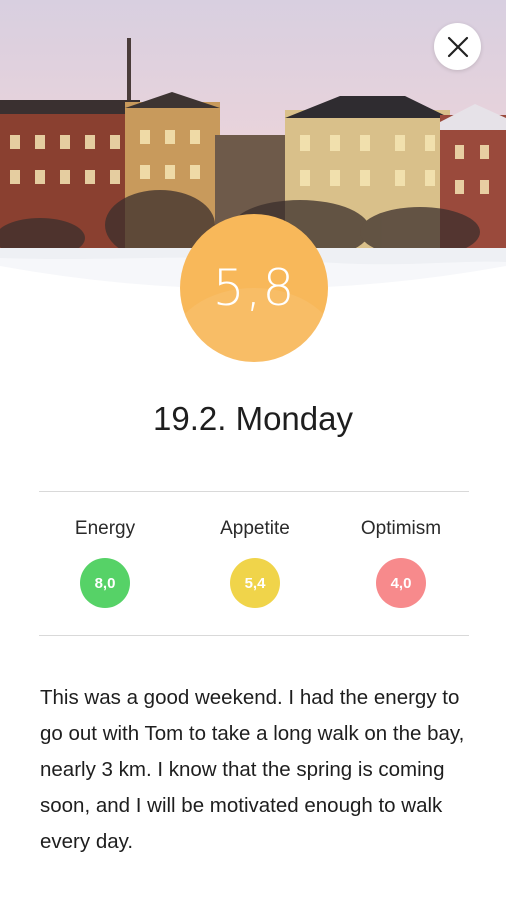 The width and height of the screenshot is (506, 900). I want to click on entry-date-title: 19.2. Monday, so click(253, 418).